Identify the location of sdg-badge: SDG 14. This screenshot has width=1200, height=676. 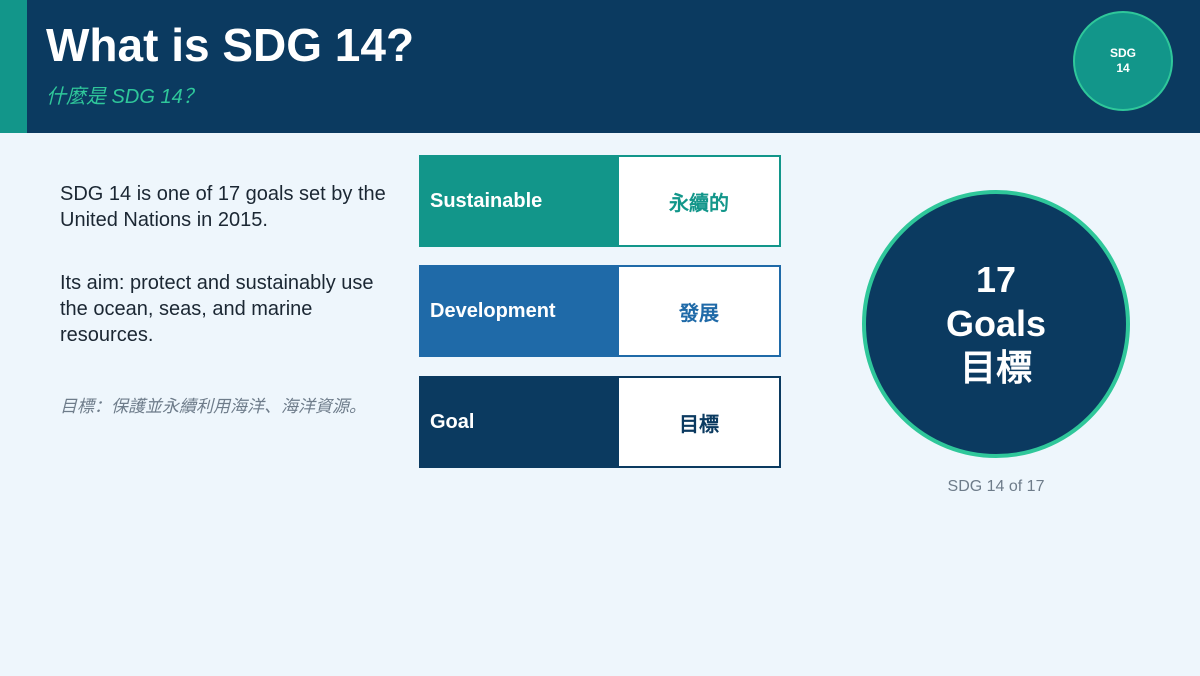
(1123, 61).